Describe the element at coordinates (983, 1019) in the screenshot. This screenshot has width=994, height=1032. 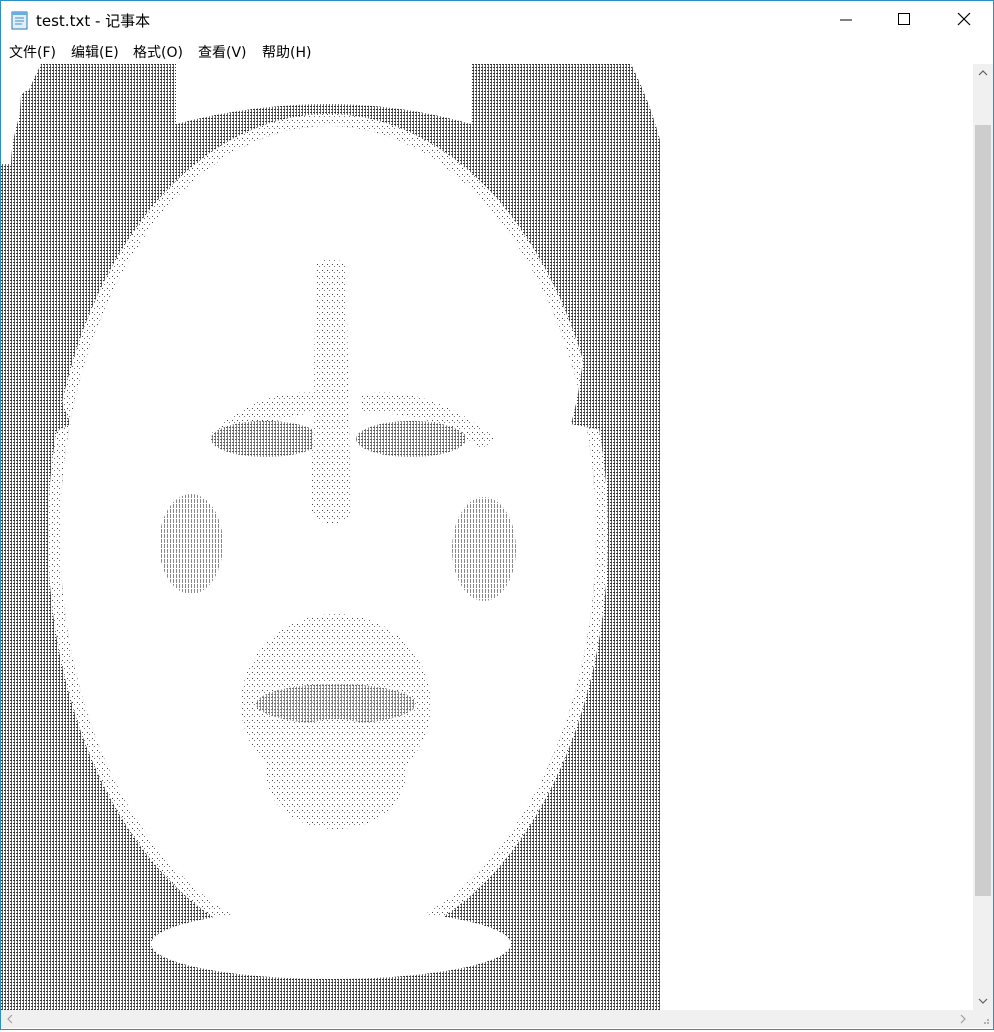
I see `resize-grip-icon` at that location.